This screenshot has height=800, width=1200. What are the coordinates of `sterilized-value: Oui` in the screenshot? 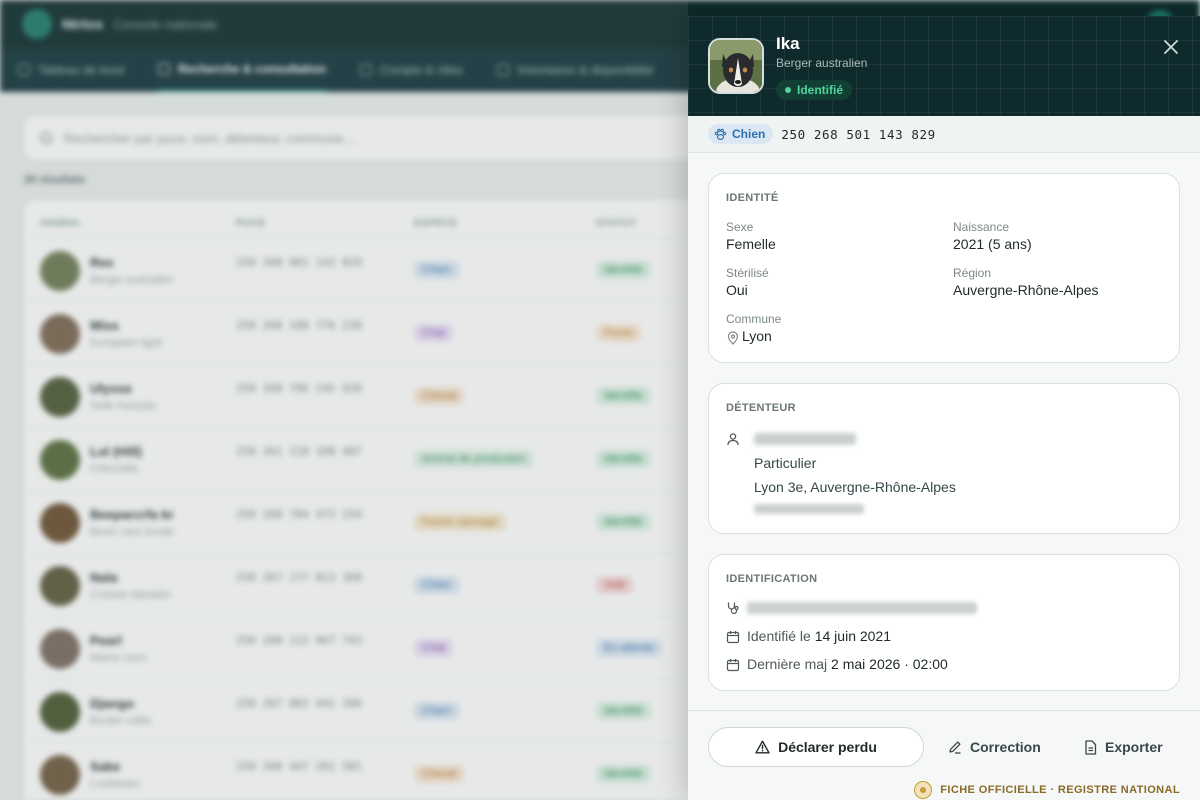 It's located at (737, 290).